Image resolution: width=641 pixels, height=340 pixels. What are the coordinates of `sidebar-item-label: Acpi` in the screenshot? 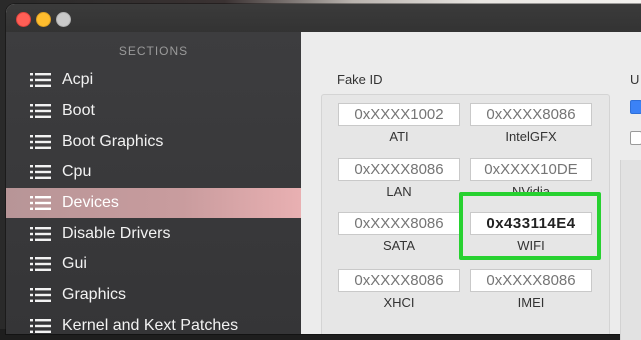 It's located at (78, 80).